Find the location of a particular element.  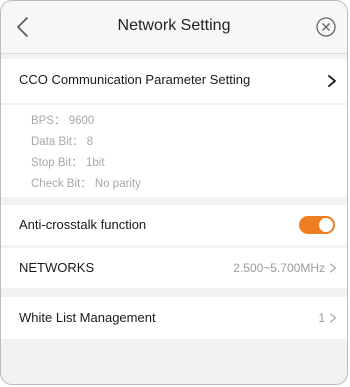

cco-setting-row: CCO Communication Parameter Setting is located at coordinates (174, 81).